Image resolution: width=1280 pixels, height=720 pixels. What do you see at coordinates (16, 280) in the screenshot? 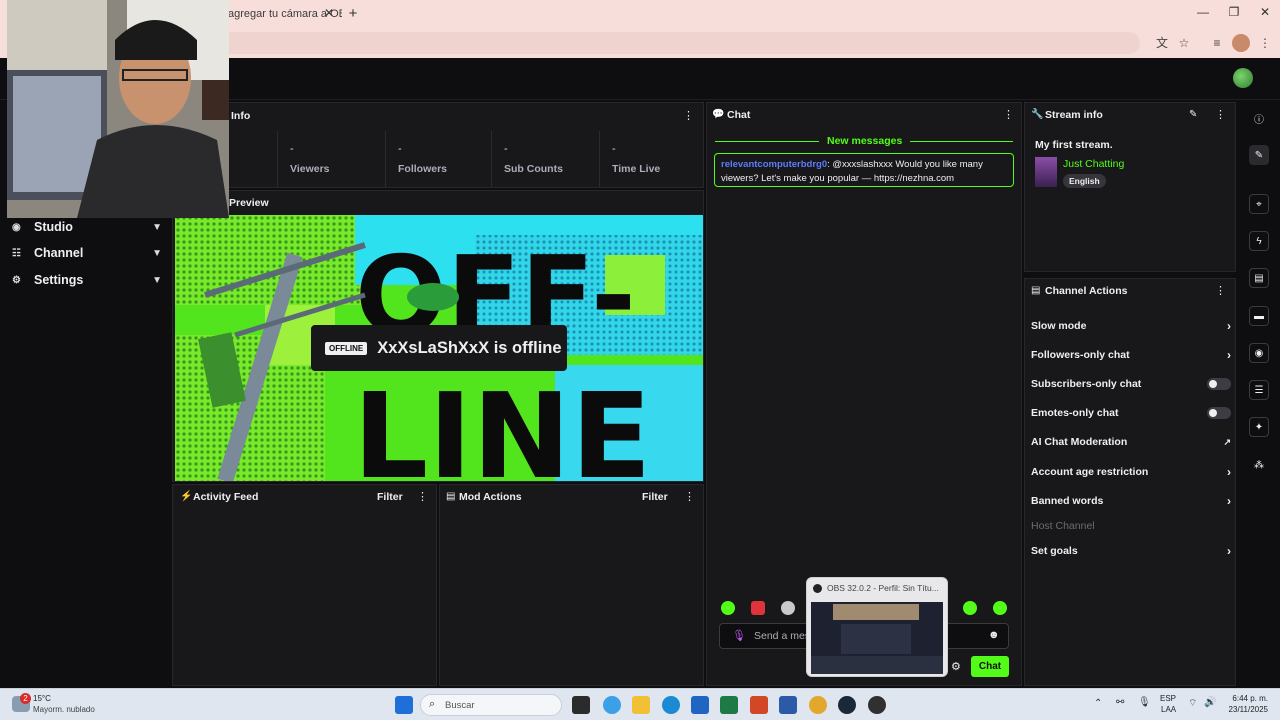
I see `gear-icon: ⚙` at bounding box center [16, 280].